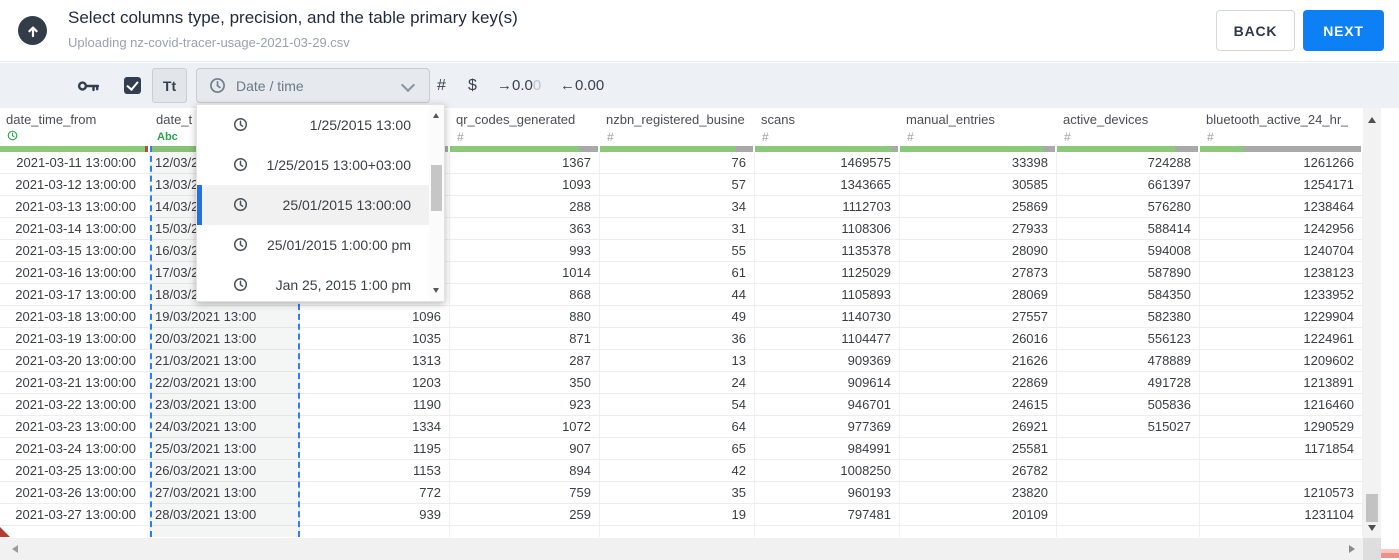 The height and width of the screenshot is (560, 1399). Describe the element at coordinates (375, 427) in the screenshot. I see `table-cell: 1334` at that location.